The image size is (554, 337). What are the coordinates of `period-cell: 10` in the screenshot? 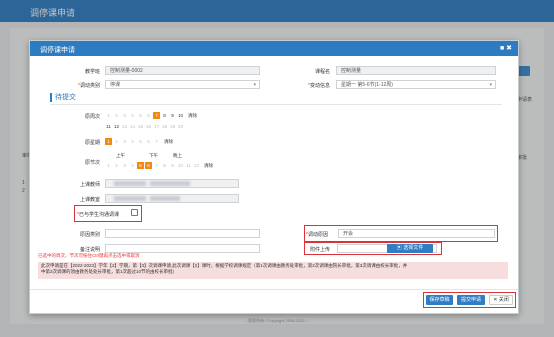 It's located at (180, 165).